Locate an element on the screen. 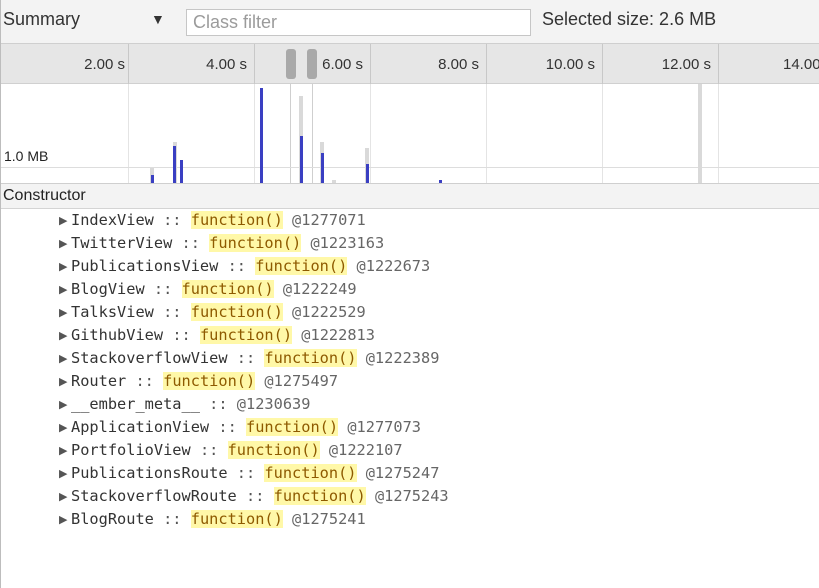  object-id: @1277071 is located at coordinates (324, 220).